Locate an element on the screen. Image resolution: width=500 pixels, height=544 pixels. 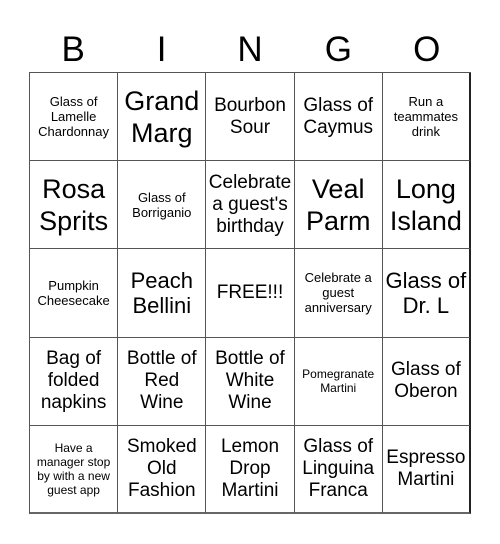
bingo-cell: Pumpkin Cheesecake is located at coordinates (74, 293).